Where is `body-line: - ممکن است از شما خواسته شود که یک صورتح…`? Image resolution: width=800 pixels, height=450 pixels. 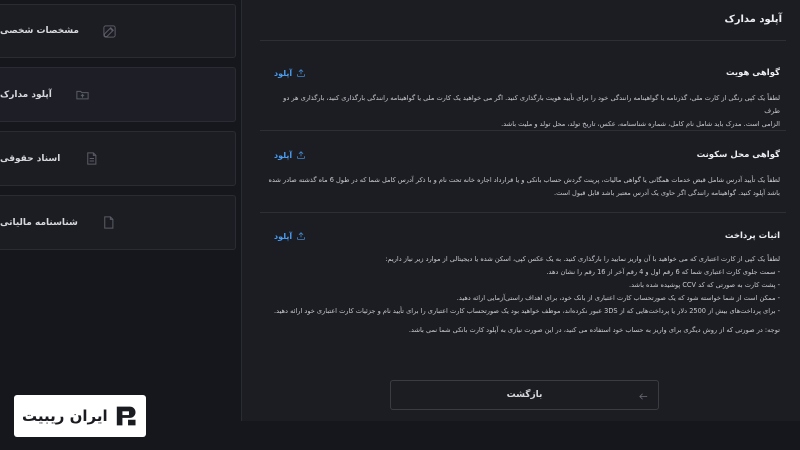 body-line: - ممکن است از شما خواسته شود که یک صورتح… is located at coordinates (618, 298).